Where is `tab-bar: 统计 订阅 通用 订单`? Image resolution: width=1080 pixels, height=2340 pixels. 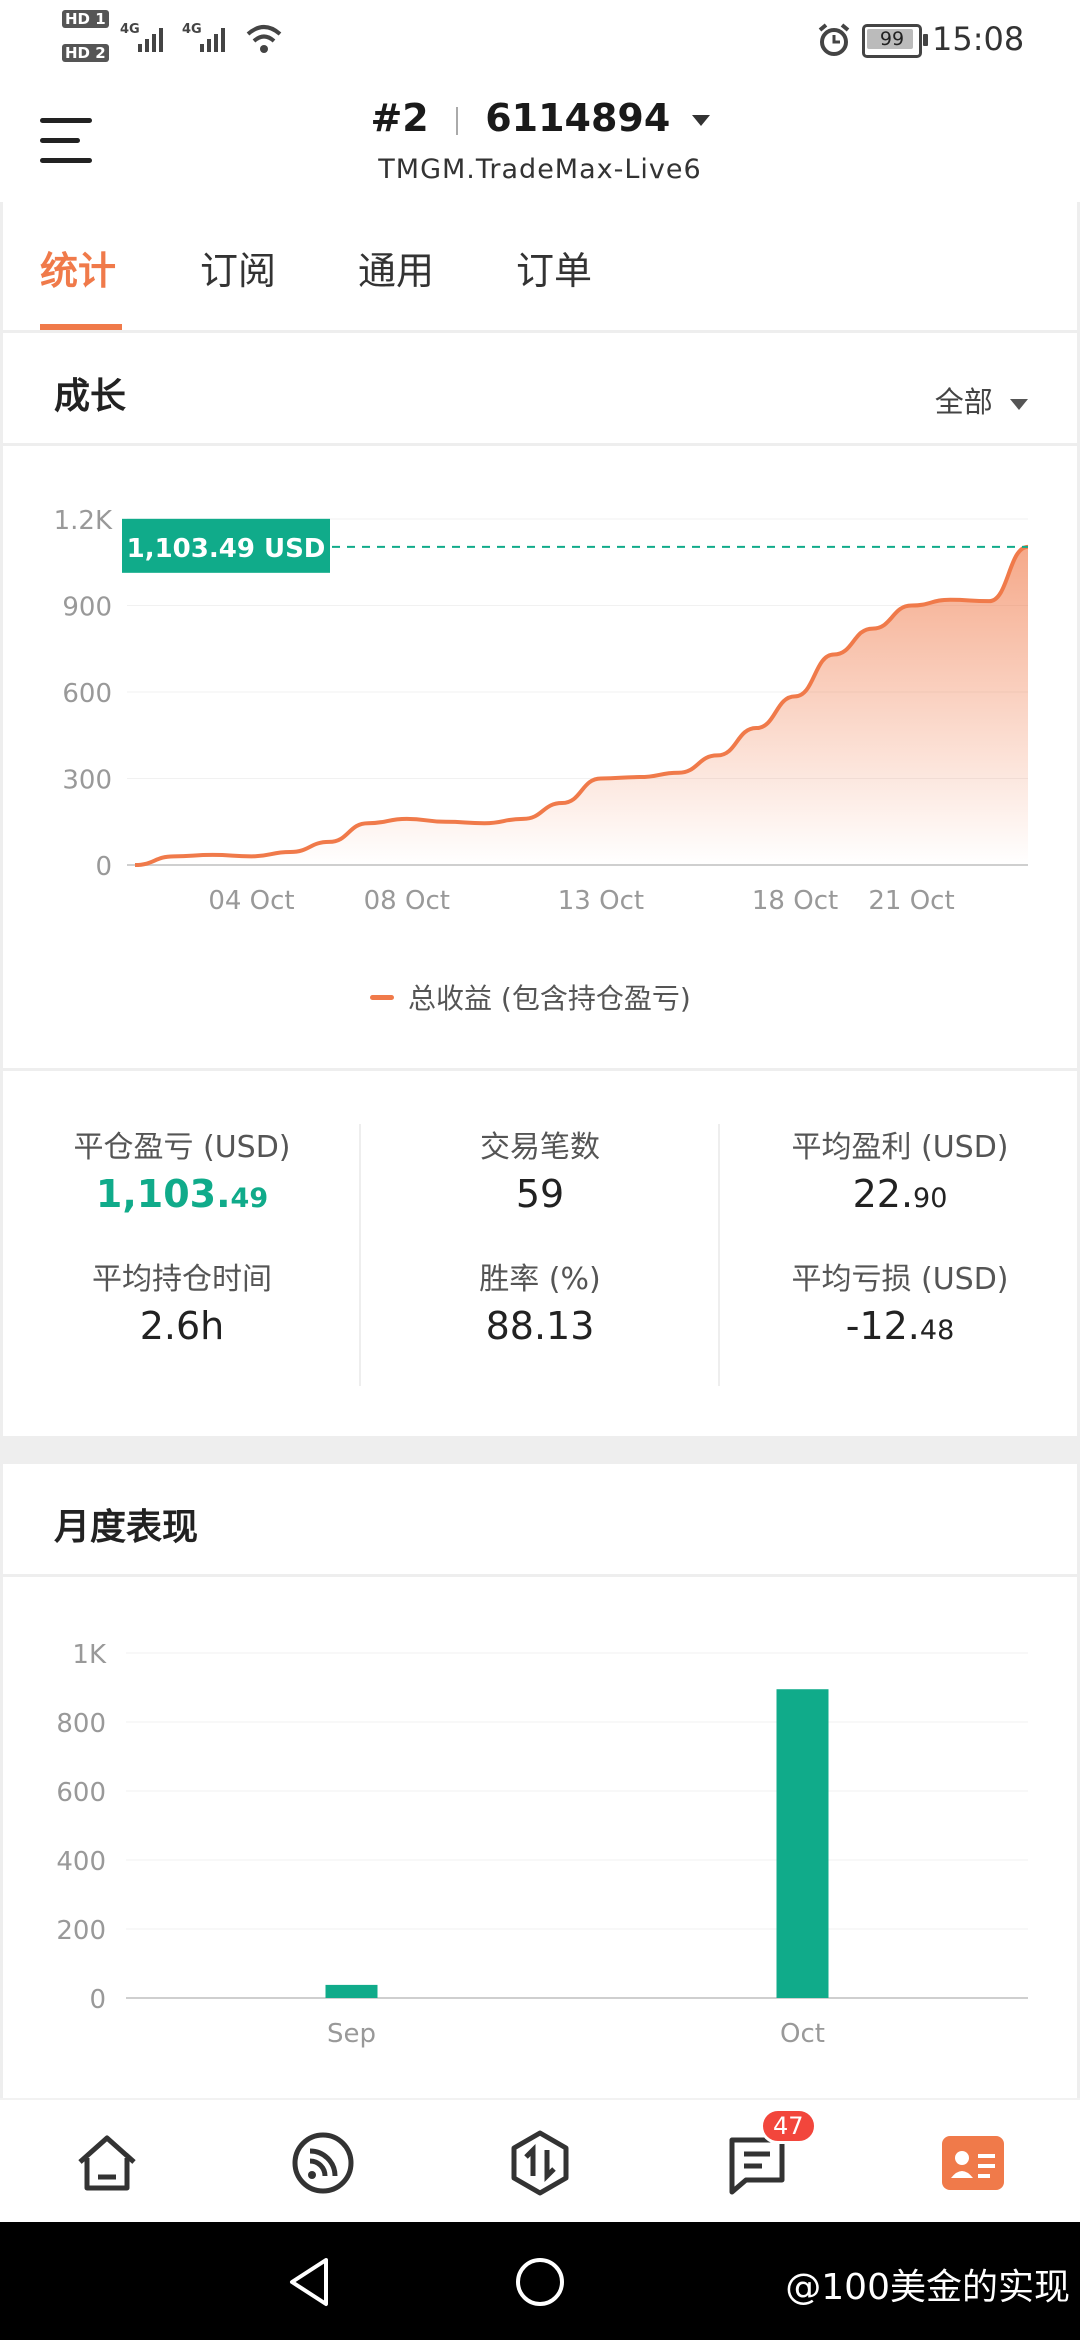 tab-bar: 统计 订阅 通用 订单 is located at coordinates (540, 267).